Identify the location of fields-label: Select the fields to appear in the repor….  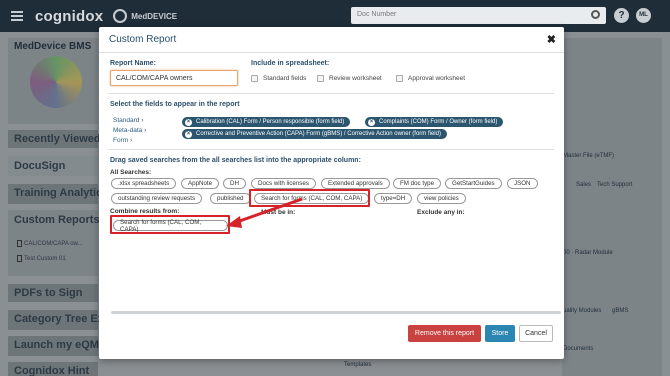
(175, 104).